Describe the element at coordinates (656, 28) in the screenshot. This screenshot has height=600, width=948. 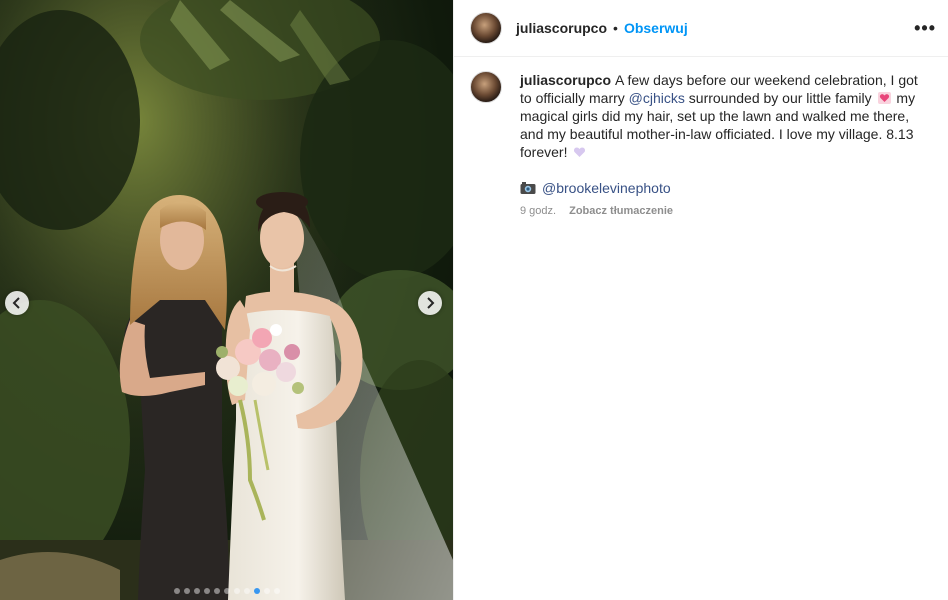
I see `follow-button: Obserwuj` at that location.